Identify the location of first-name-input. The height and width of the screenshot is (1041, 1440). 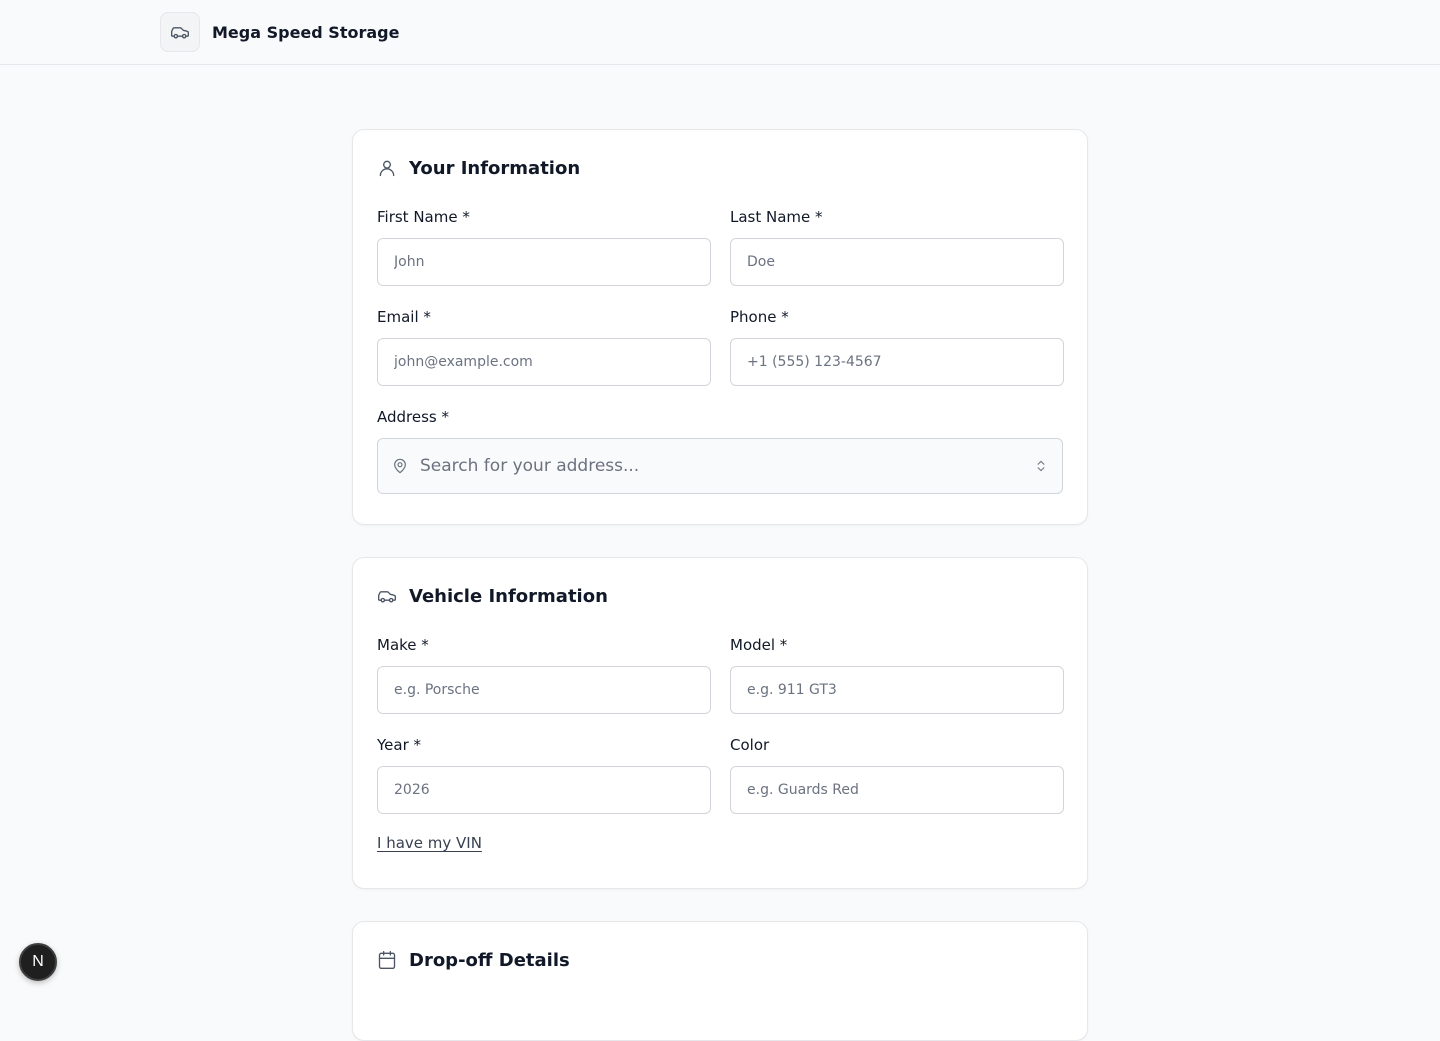
(544, 262).